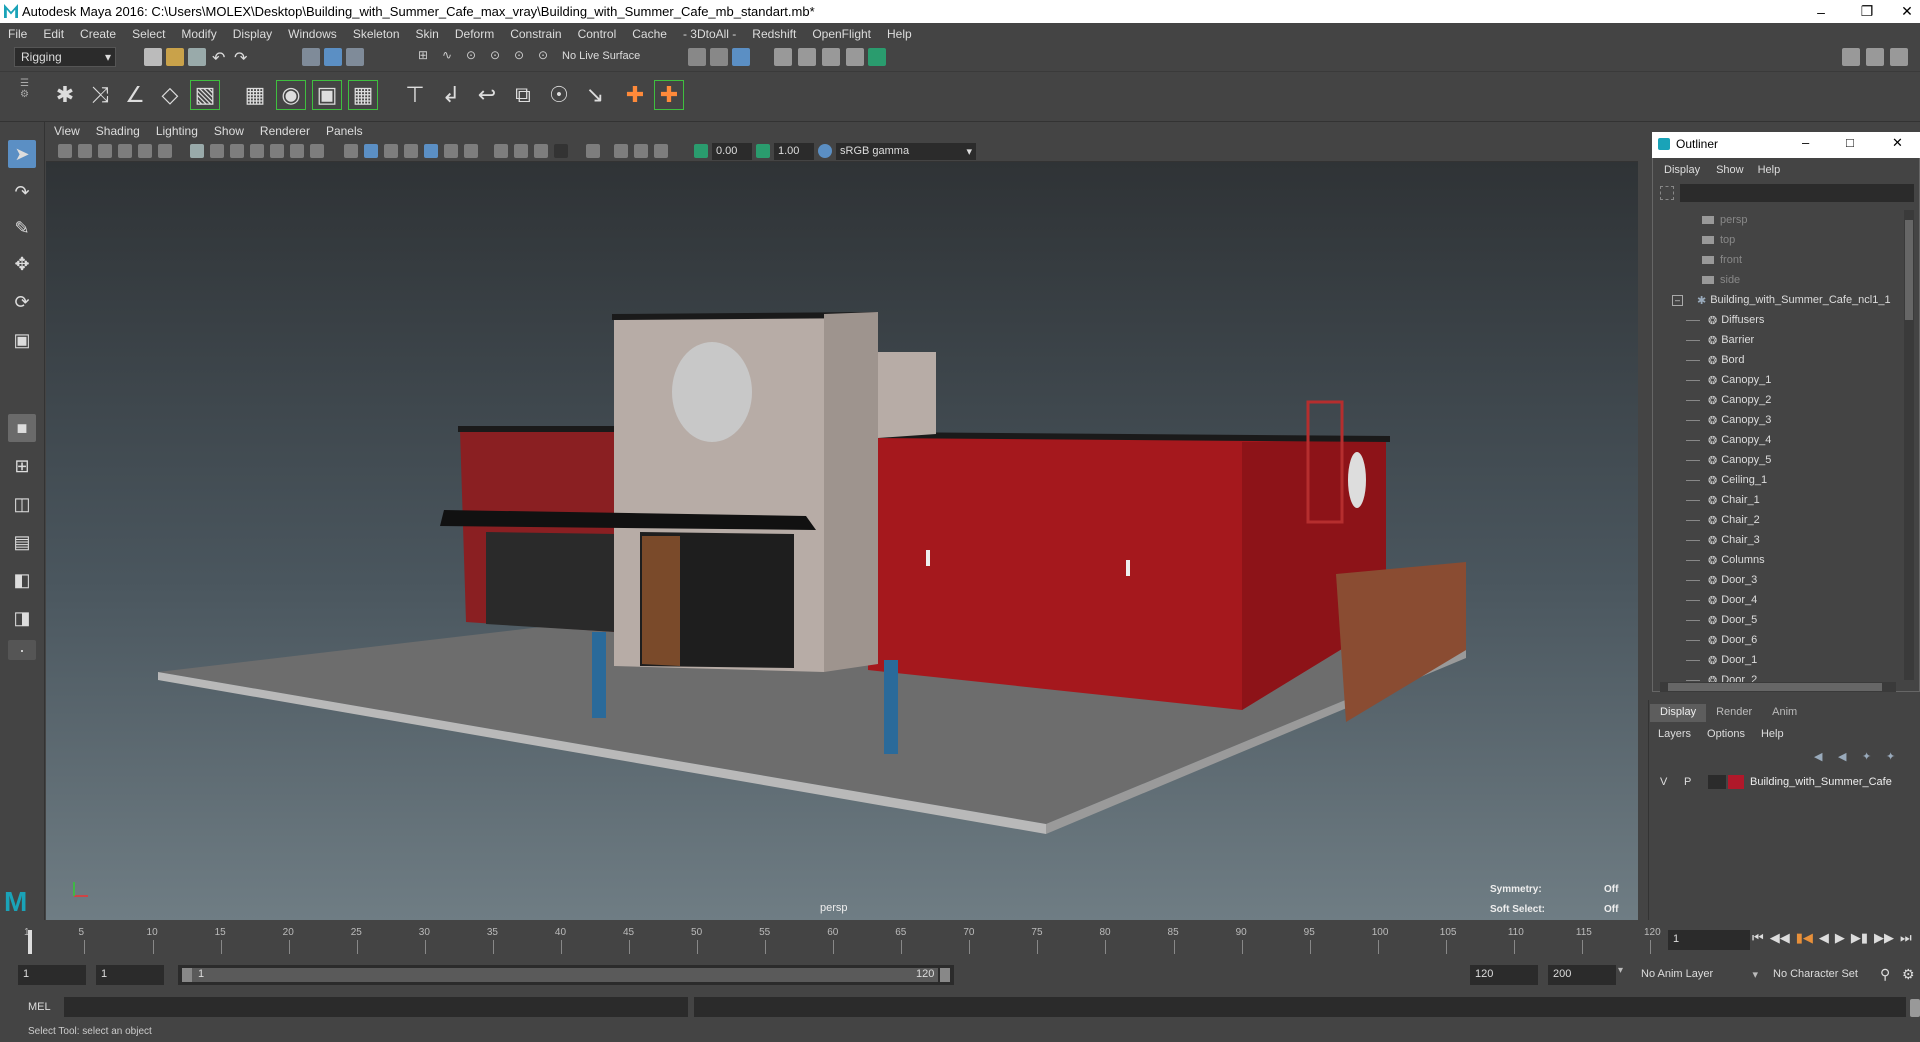 This screenshot has height=1042, width=1920. I want to click on snap-view-icon: ⊙, so click(499, 57).